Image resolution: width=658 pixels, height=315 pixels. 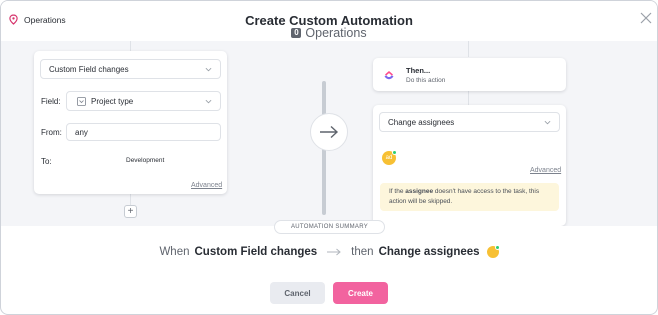 What do you see at coordinates (421, 122) in the screenshot?
I see `action-select-value: Change assignees` at bounding box center [421, 122].